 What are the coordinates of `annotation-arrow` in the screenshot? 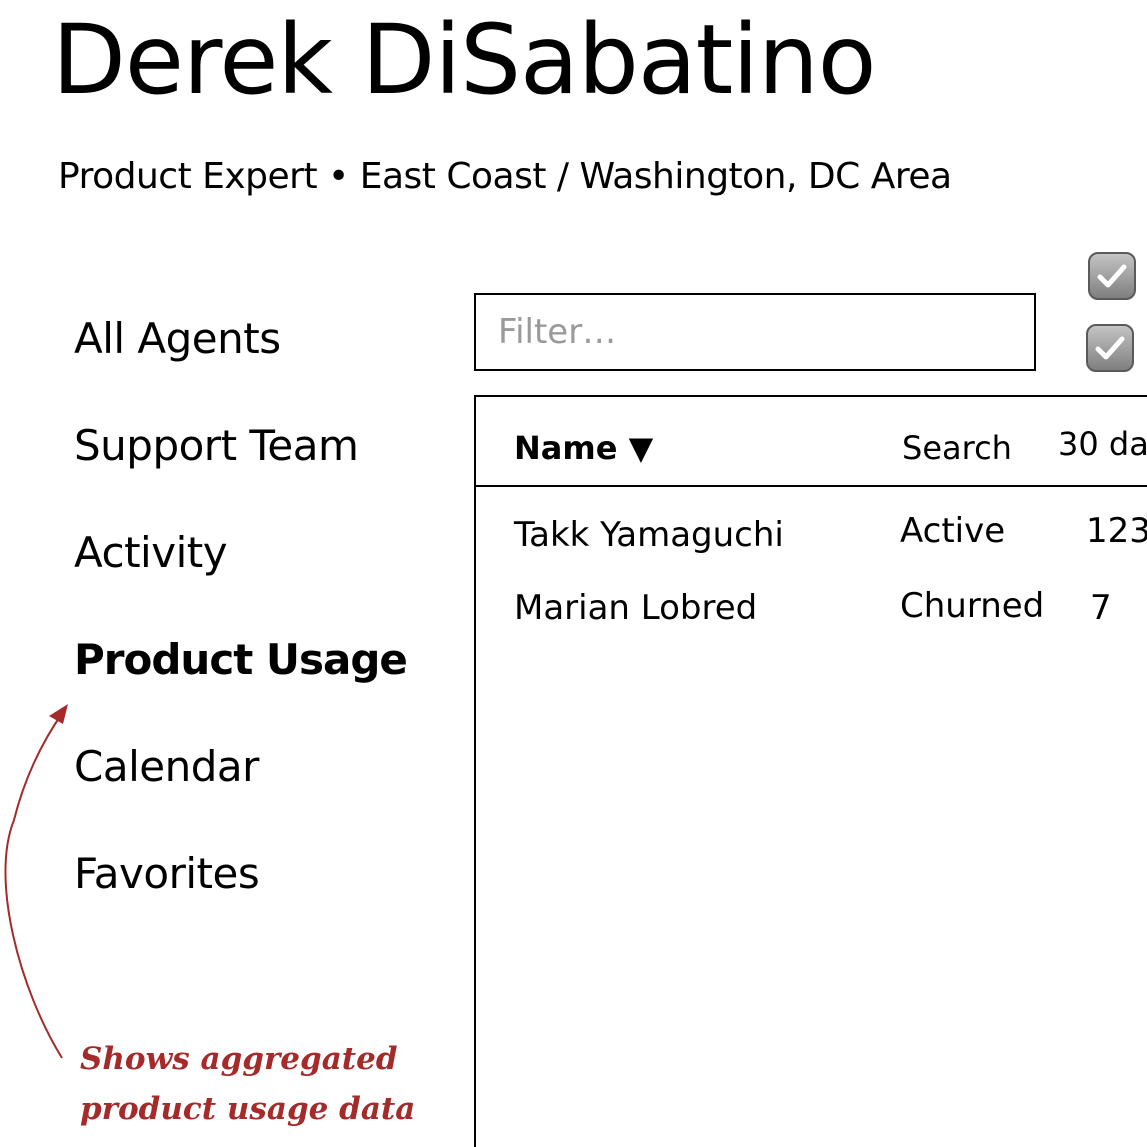 It's located at (36, 881).